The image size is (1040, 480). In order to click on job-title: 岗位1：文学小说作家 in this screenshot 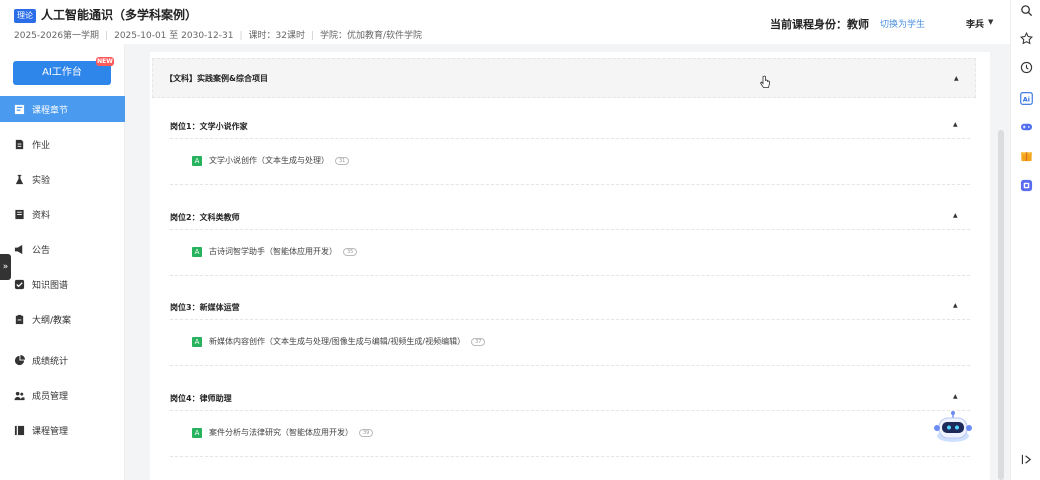, I will do `click(209, 126)`.